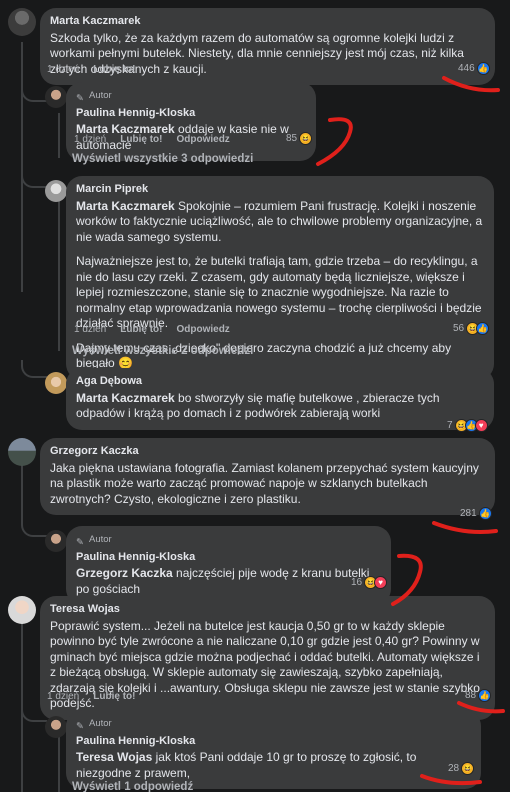  Describe the element at coordinates (267, 22) in the screenshot. I see `comment-author: Marta Kaczmarek` at that location.